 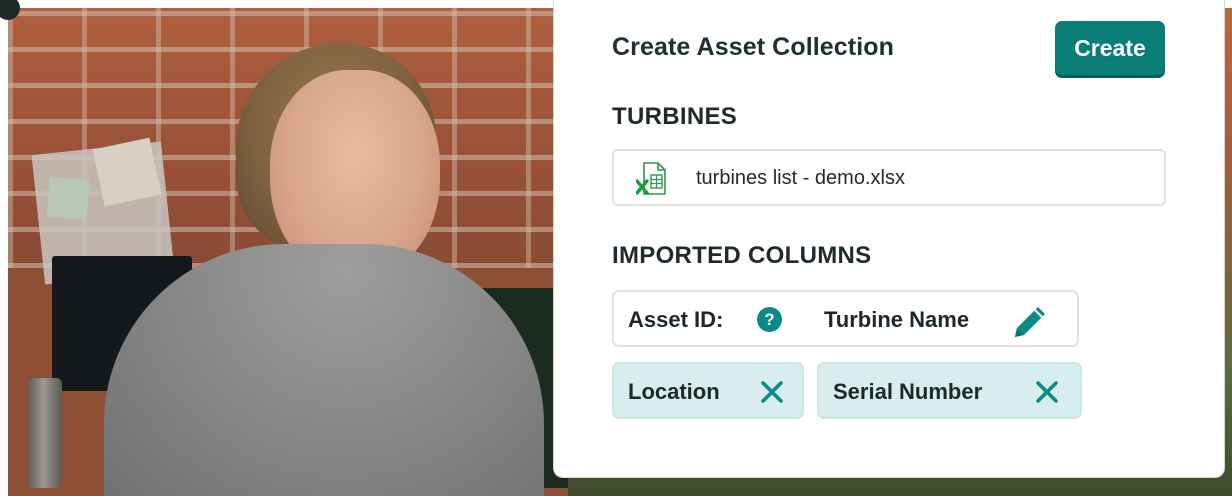 I want to click on turbines-heading: TURBINES, so click(x=675, y=116).